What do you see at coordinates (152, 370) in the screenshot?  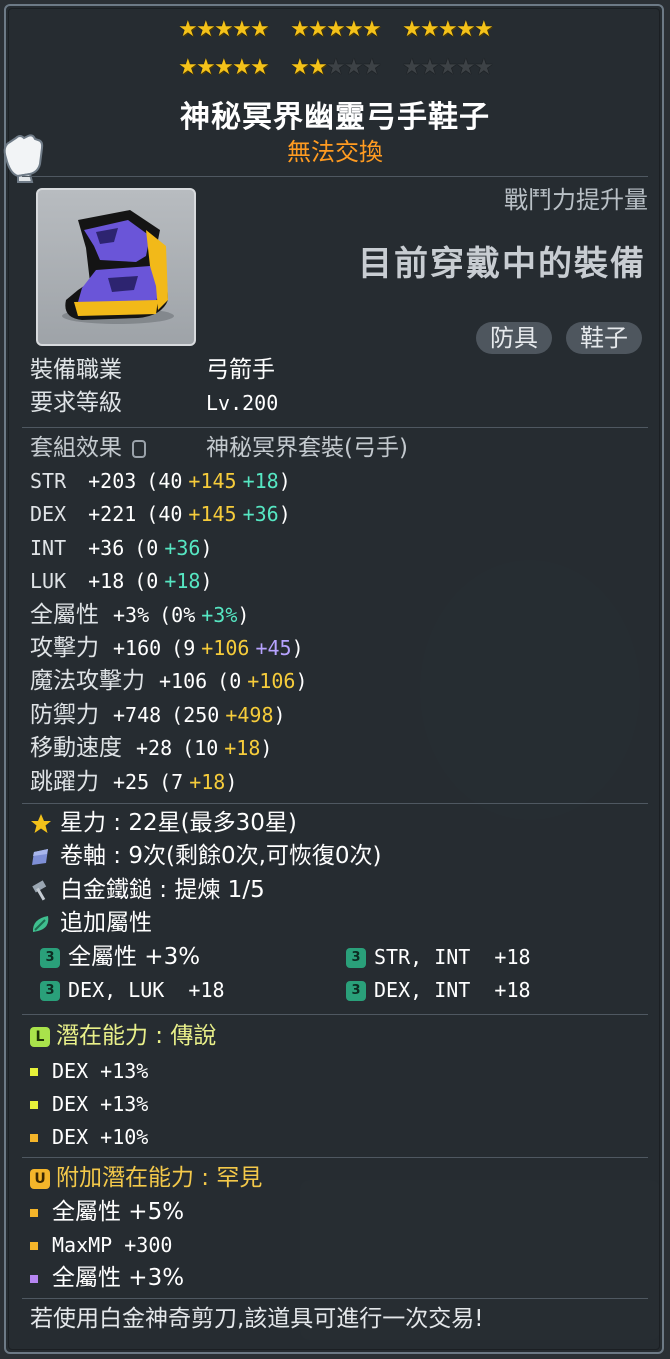 I see `req-job-row: 裝備職業 弓箭手` at bounding box center [152, 370].